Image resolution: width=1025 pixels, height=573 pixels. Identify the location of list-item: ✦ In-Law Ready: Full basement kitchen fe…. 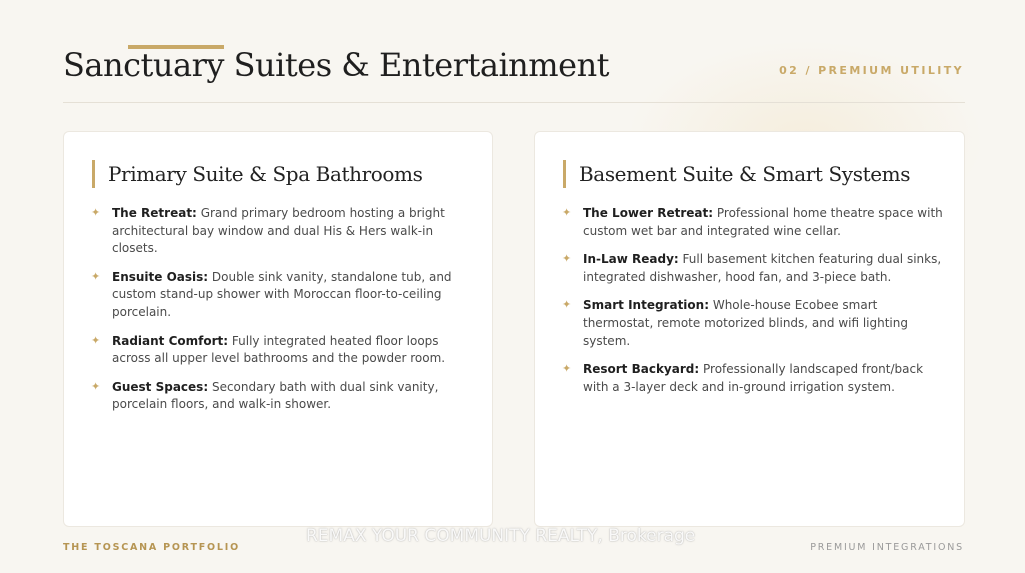
(753, 268).